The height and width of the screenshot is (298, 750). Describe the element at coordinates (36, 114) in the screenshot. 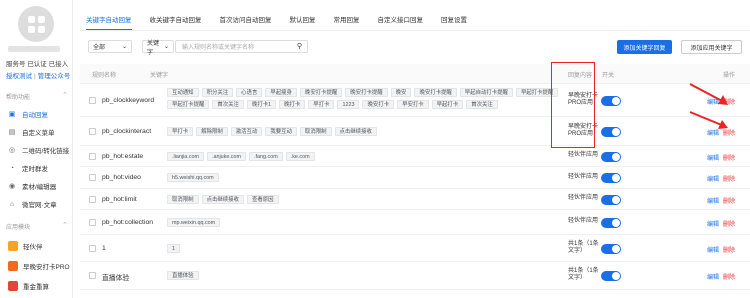

I see `sidebar-item-auto-reply: ▣ 自动回复` at that location.